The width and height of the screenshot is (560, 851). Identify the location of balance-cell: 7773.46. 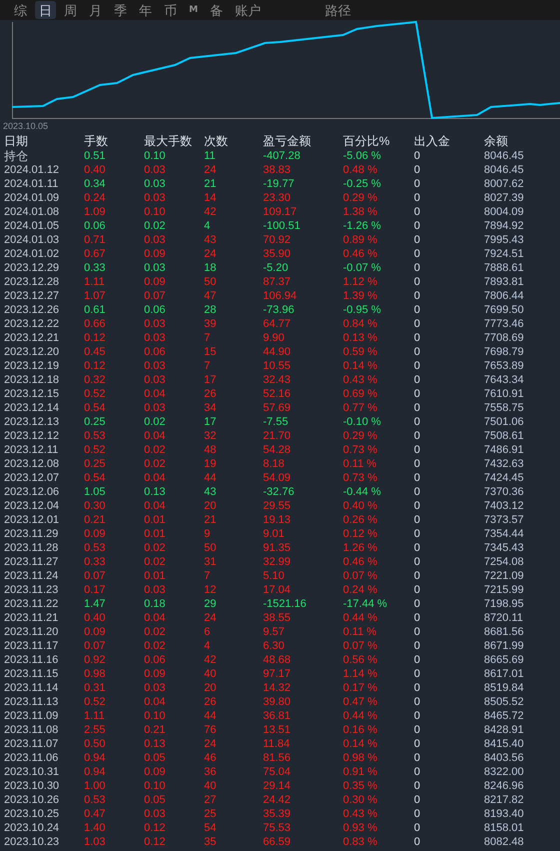
(504, 324).